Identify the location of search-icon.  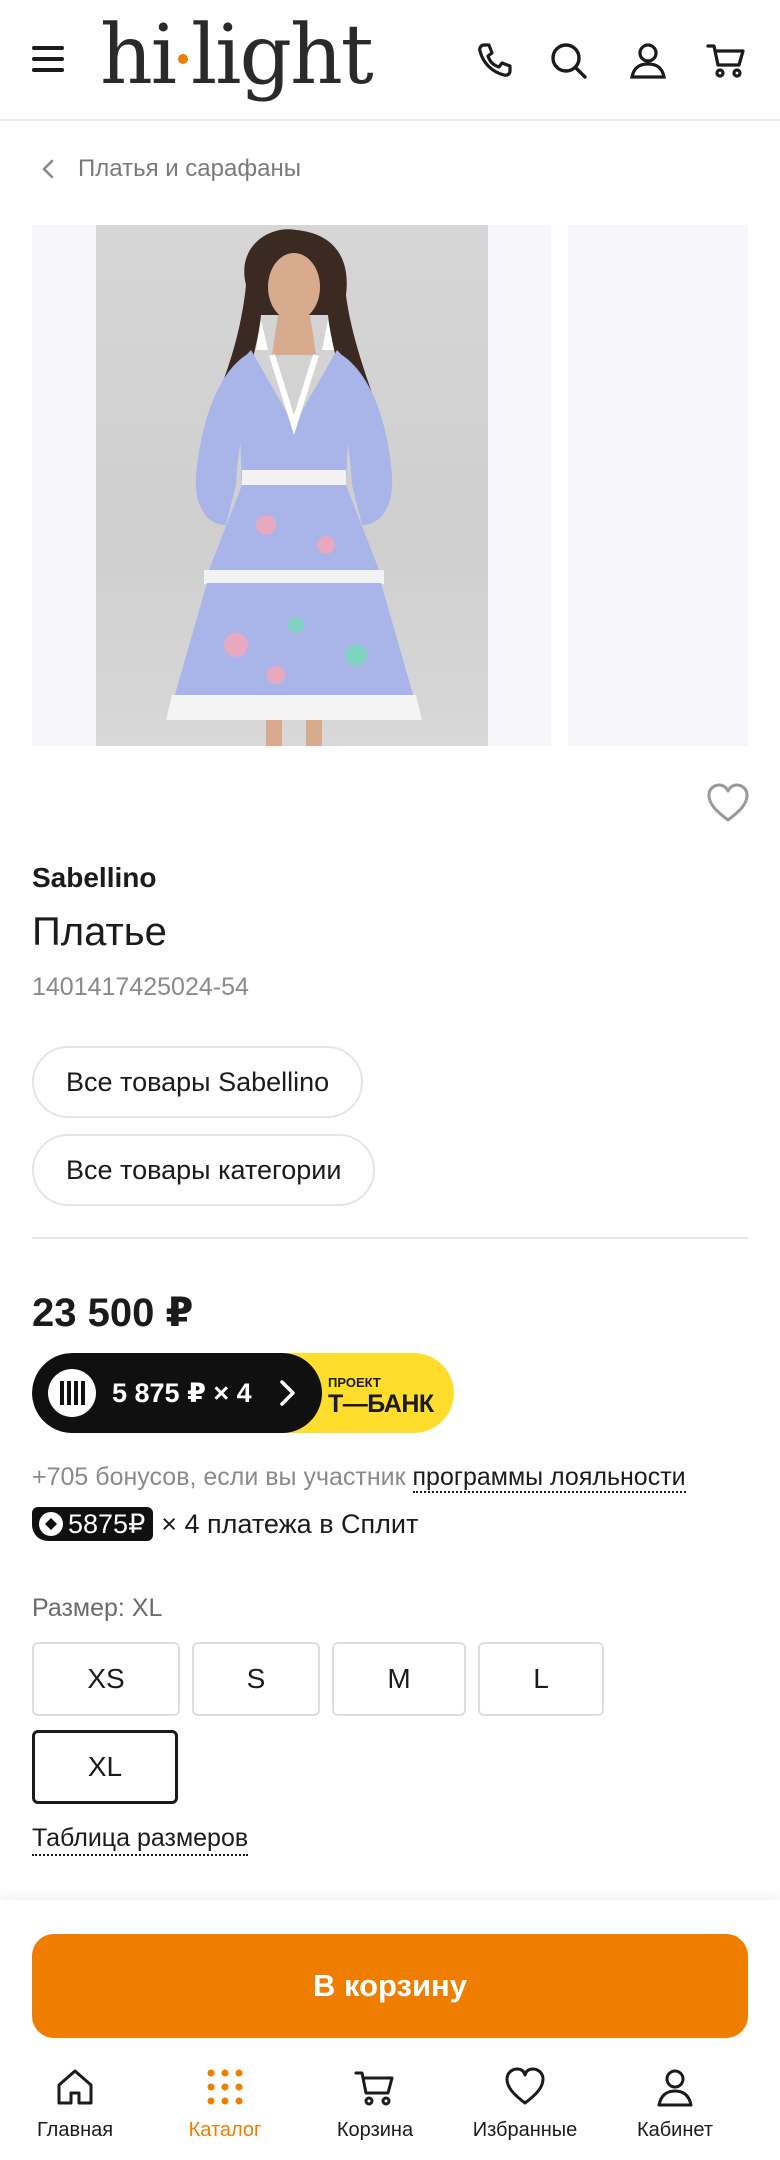
(568, 60).